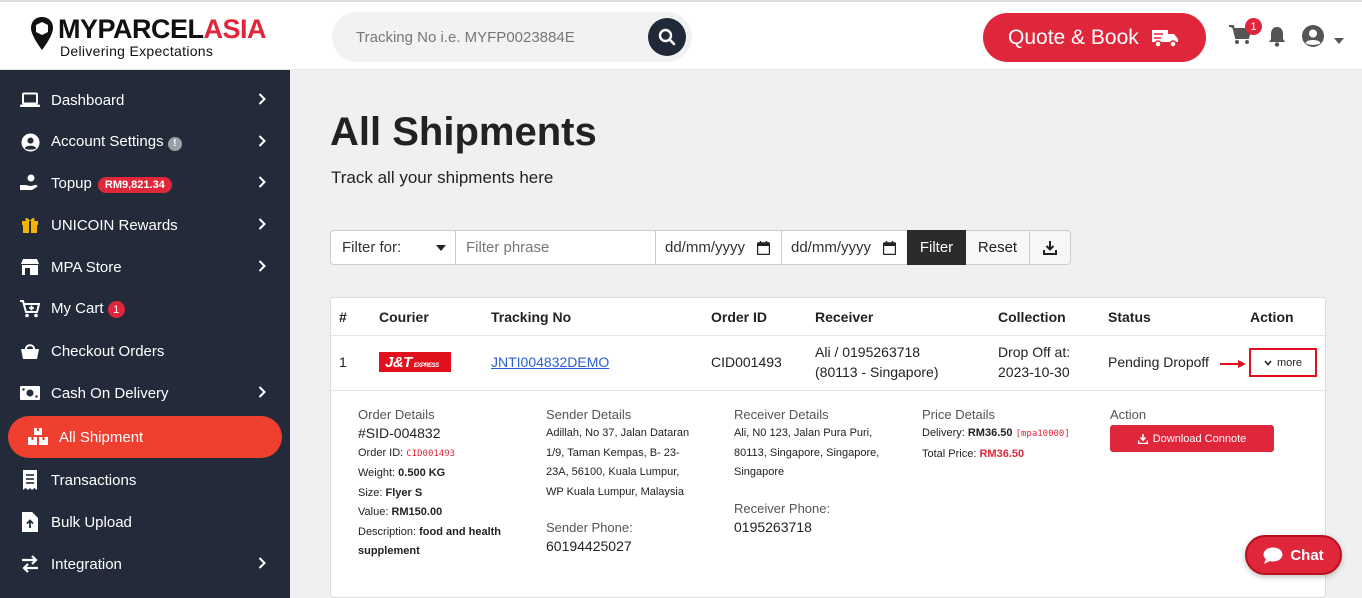  What do you see at coordinates (114, 225) in the screenshot?
I see `sidebar-item-label: UNICOIN Rewards` at bounding box center [114, 225].